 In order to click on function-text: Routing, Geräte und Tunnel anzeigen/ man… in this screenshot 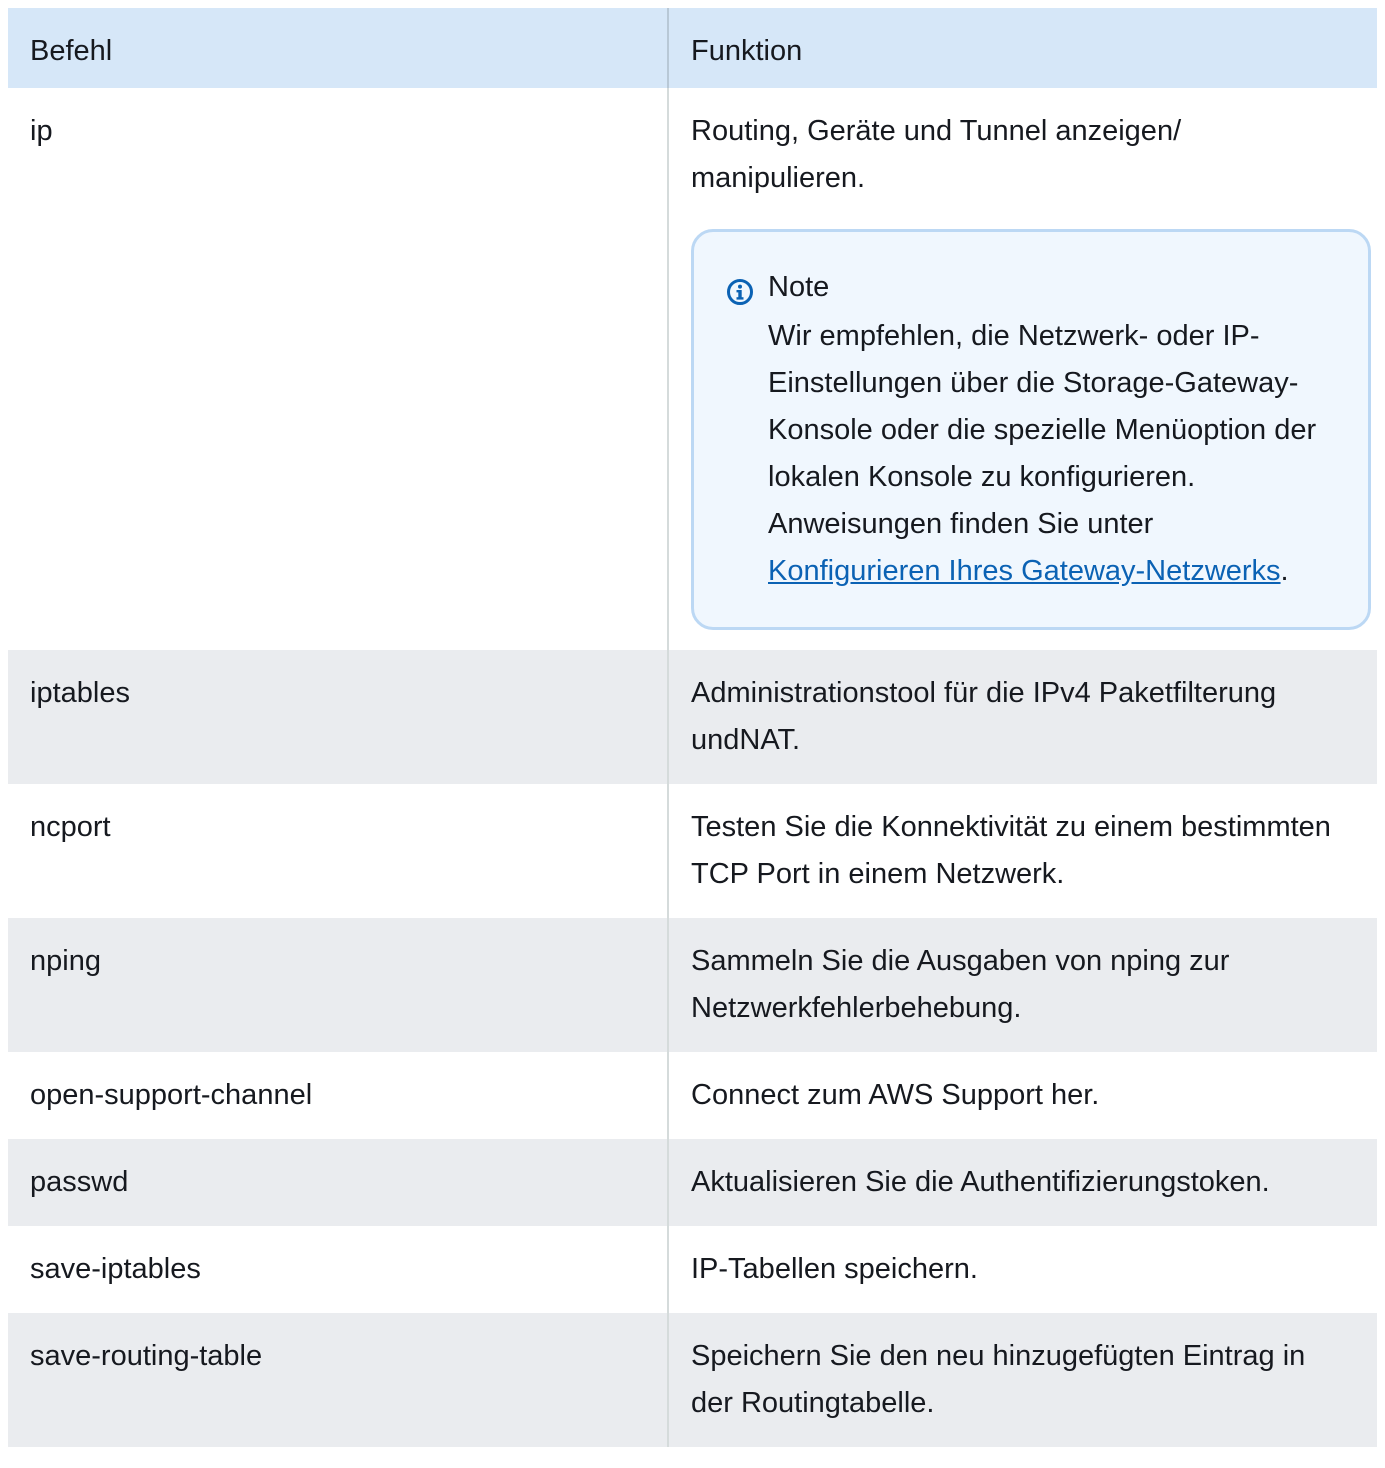, I will do `click(936, 154)`.